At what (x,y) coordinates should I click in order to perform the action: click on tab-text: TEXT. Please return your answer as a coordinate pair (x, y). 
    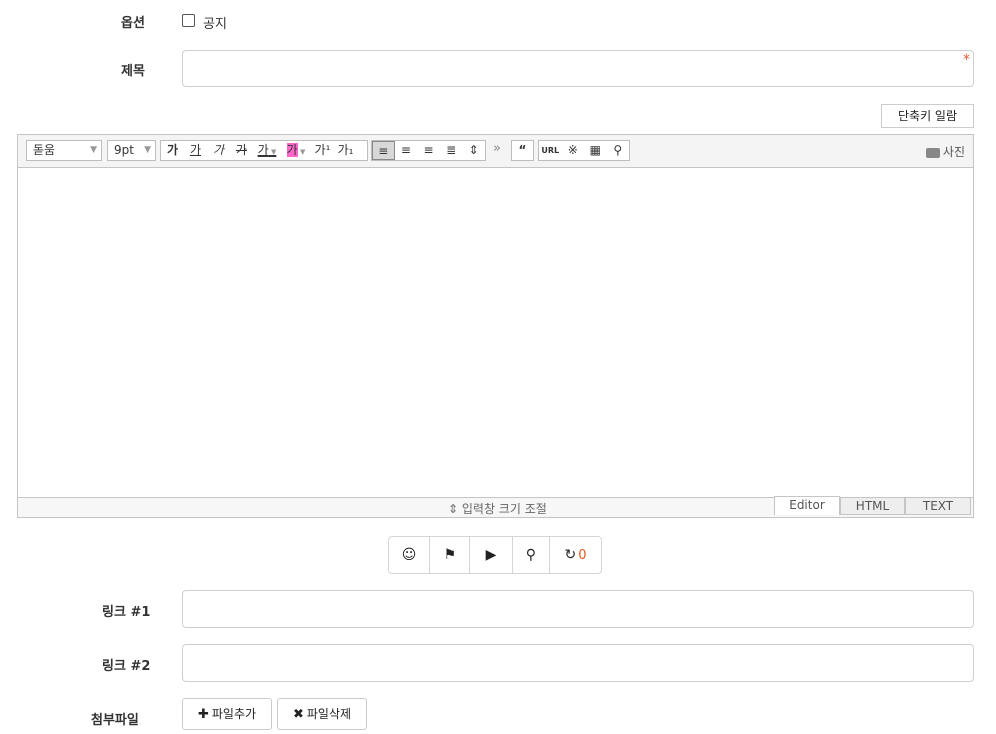
    Looking at the image, I should click on (938, 506).